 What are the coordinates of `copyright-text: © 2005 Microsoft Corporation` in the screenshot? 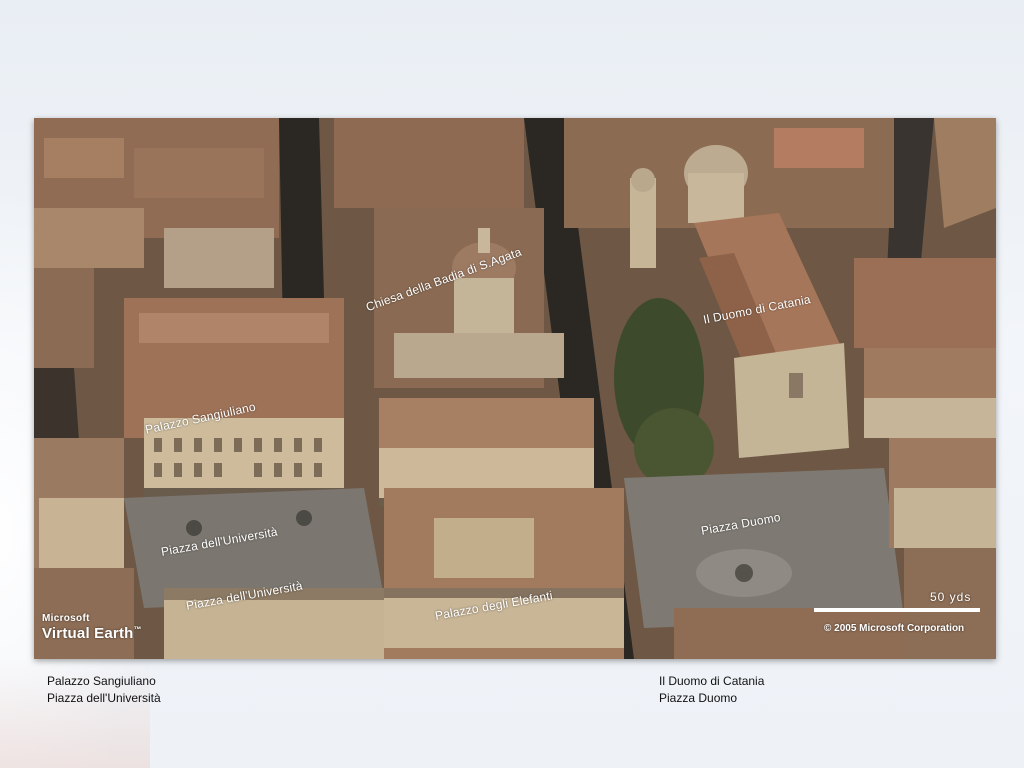 It's located at (894, 628).